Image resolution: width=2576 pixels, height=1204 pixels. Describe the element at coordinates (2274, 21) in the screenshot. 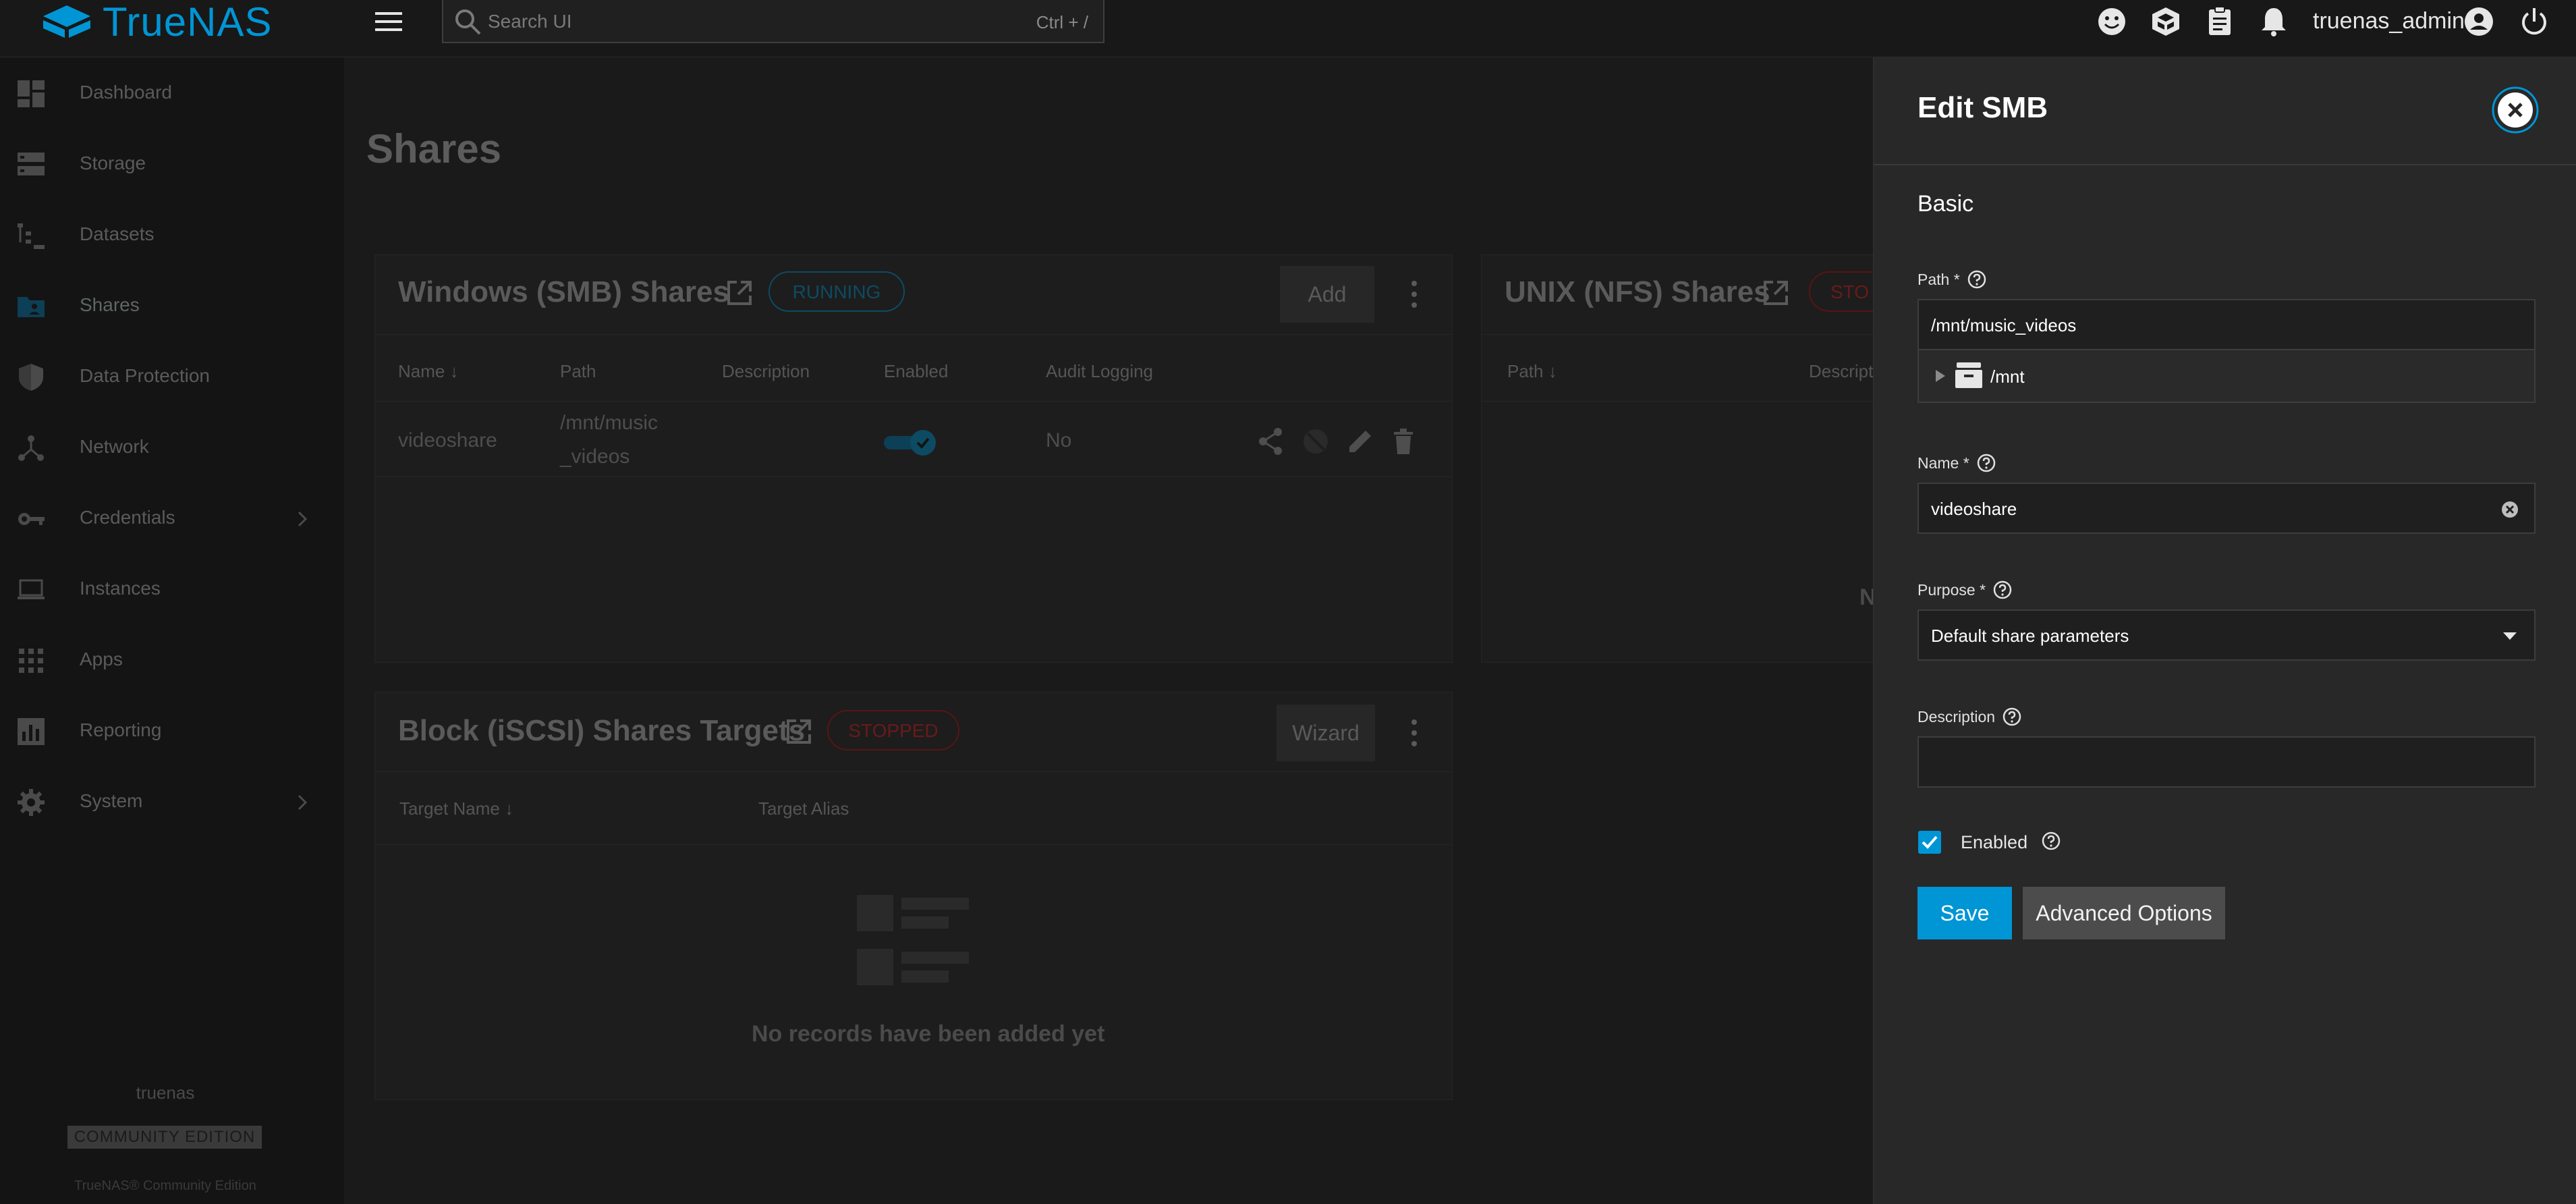

I see `alerts-button` at that location.